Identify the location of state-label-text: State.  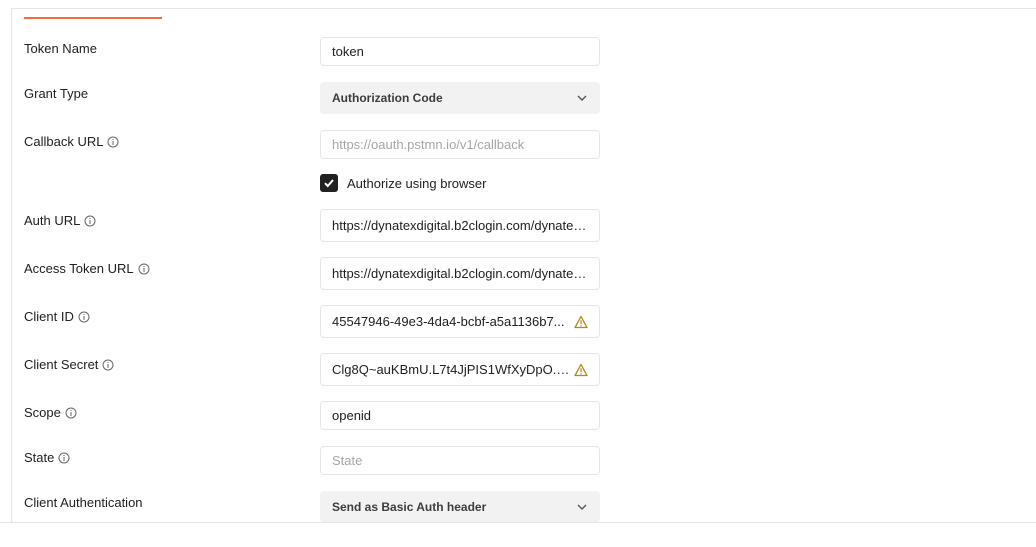
(39, 457).